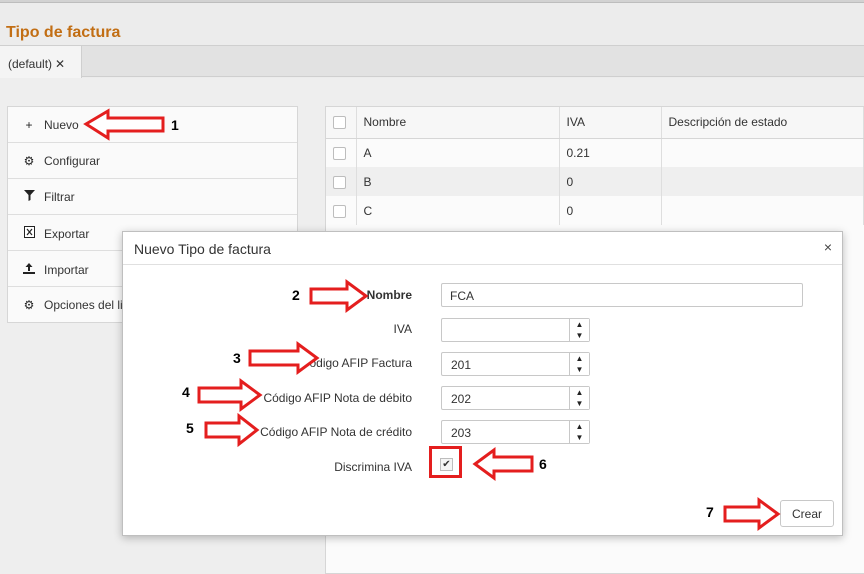 Image resolution: width=864 pixels, height=574 pixels. Describe the element at coordinates (63, 32) in the screenshot. I see `page-title: Tipo de factura` at that location.